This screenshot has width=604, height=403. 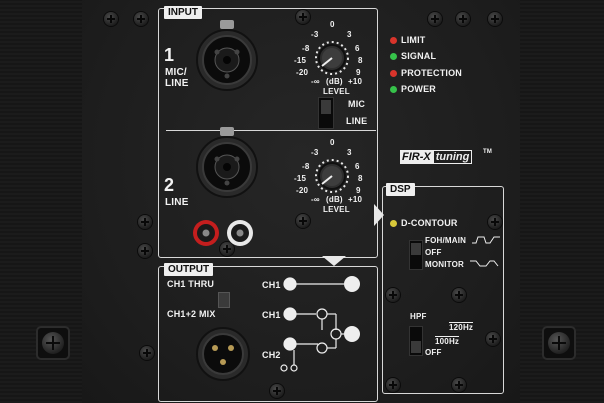 I want to click on output-section-label: OUTPUT, so click(x=189, y=269).